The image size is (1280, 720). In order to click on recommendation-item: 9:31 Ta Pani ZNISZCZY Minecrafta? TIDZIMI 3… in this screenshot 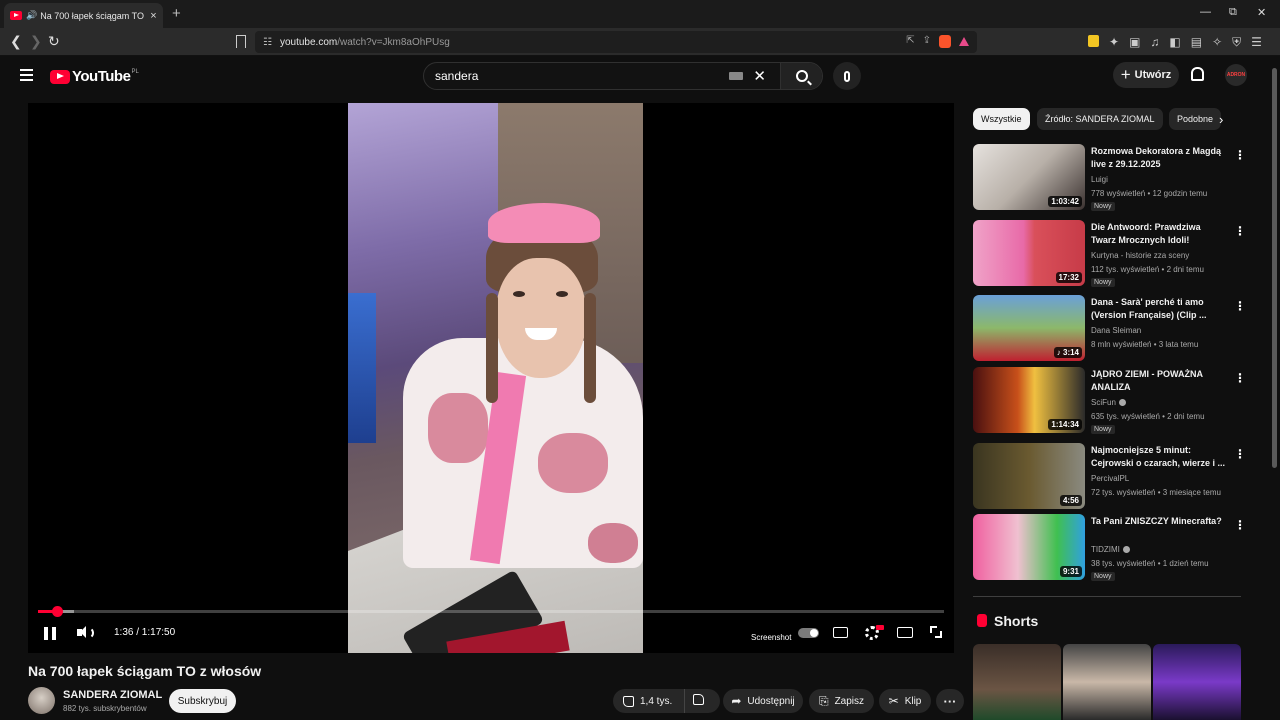, I will do `click(1109, 548)`.